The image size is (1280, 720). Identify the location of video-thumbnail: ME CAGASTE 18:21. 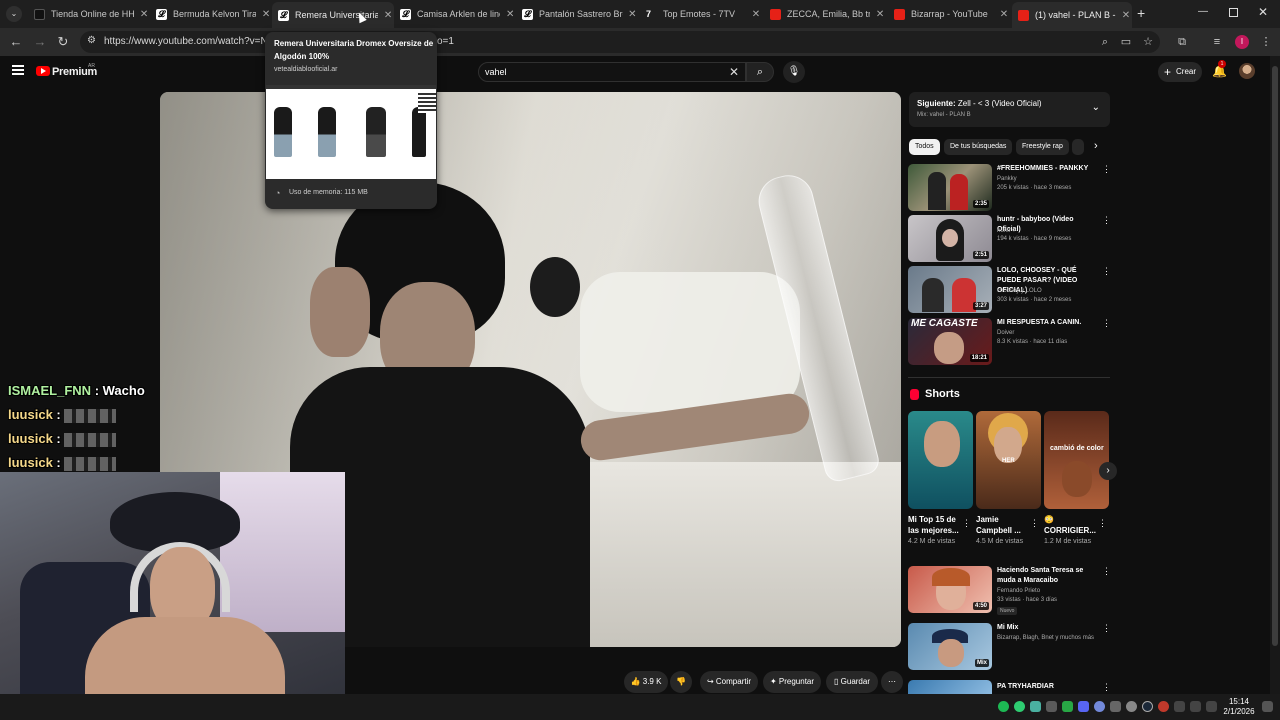
(950, 341).